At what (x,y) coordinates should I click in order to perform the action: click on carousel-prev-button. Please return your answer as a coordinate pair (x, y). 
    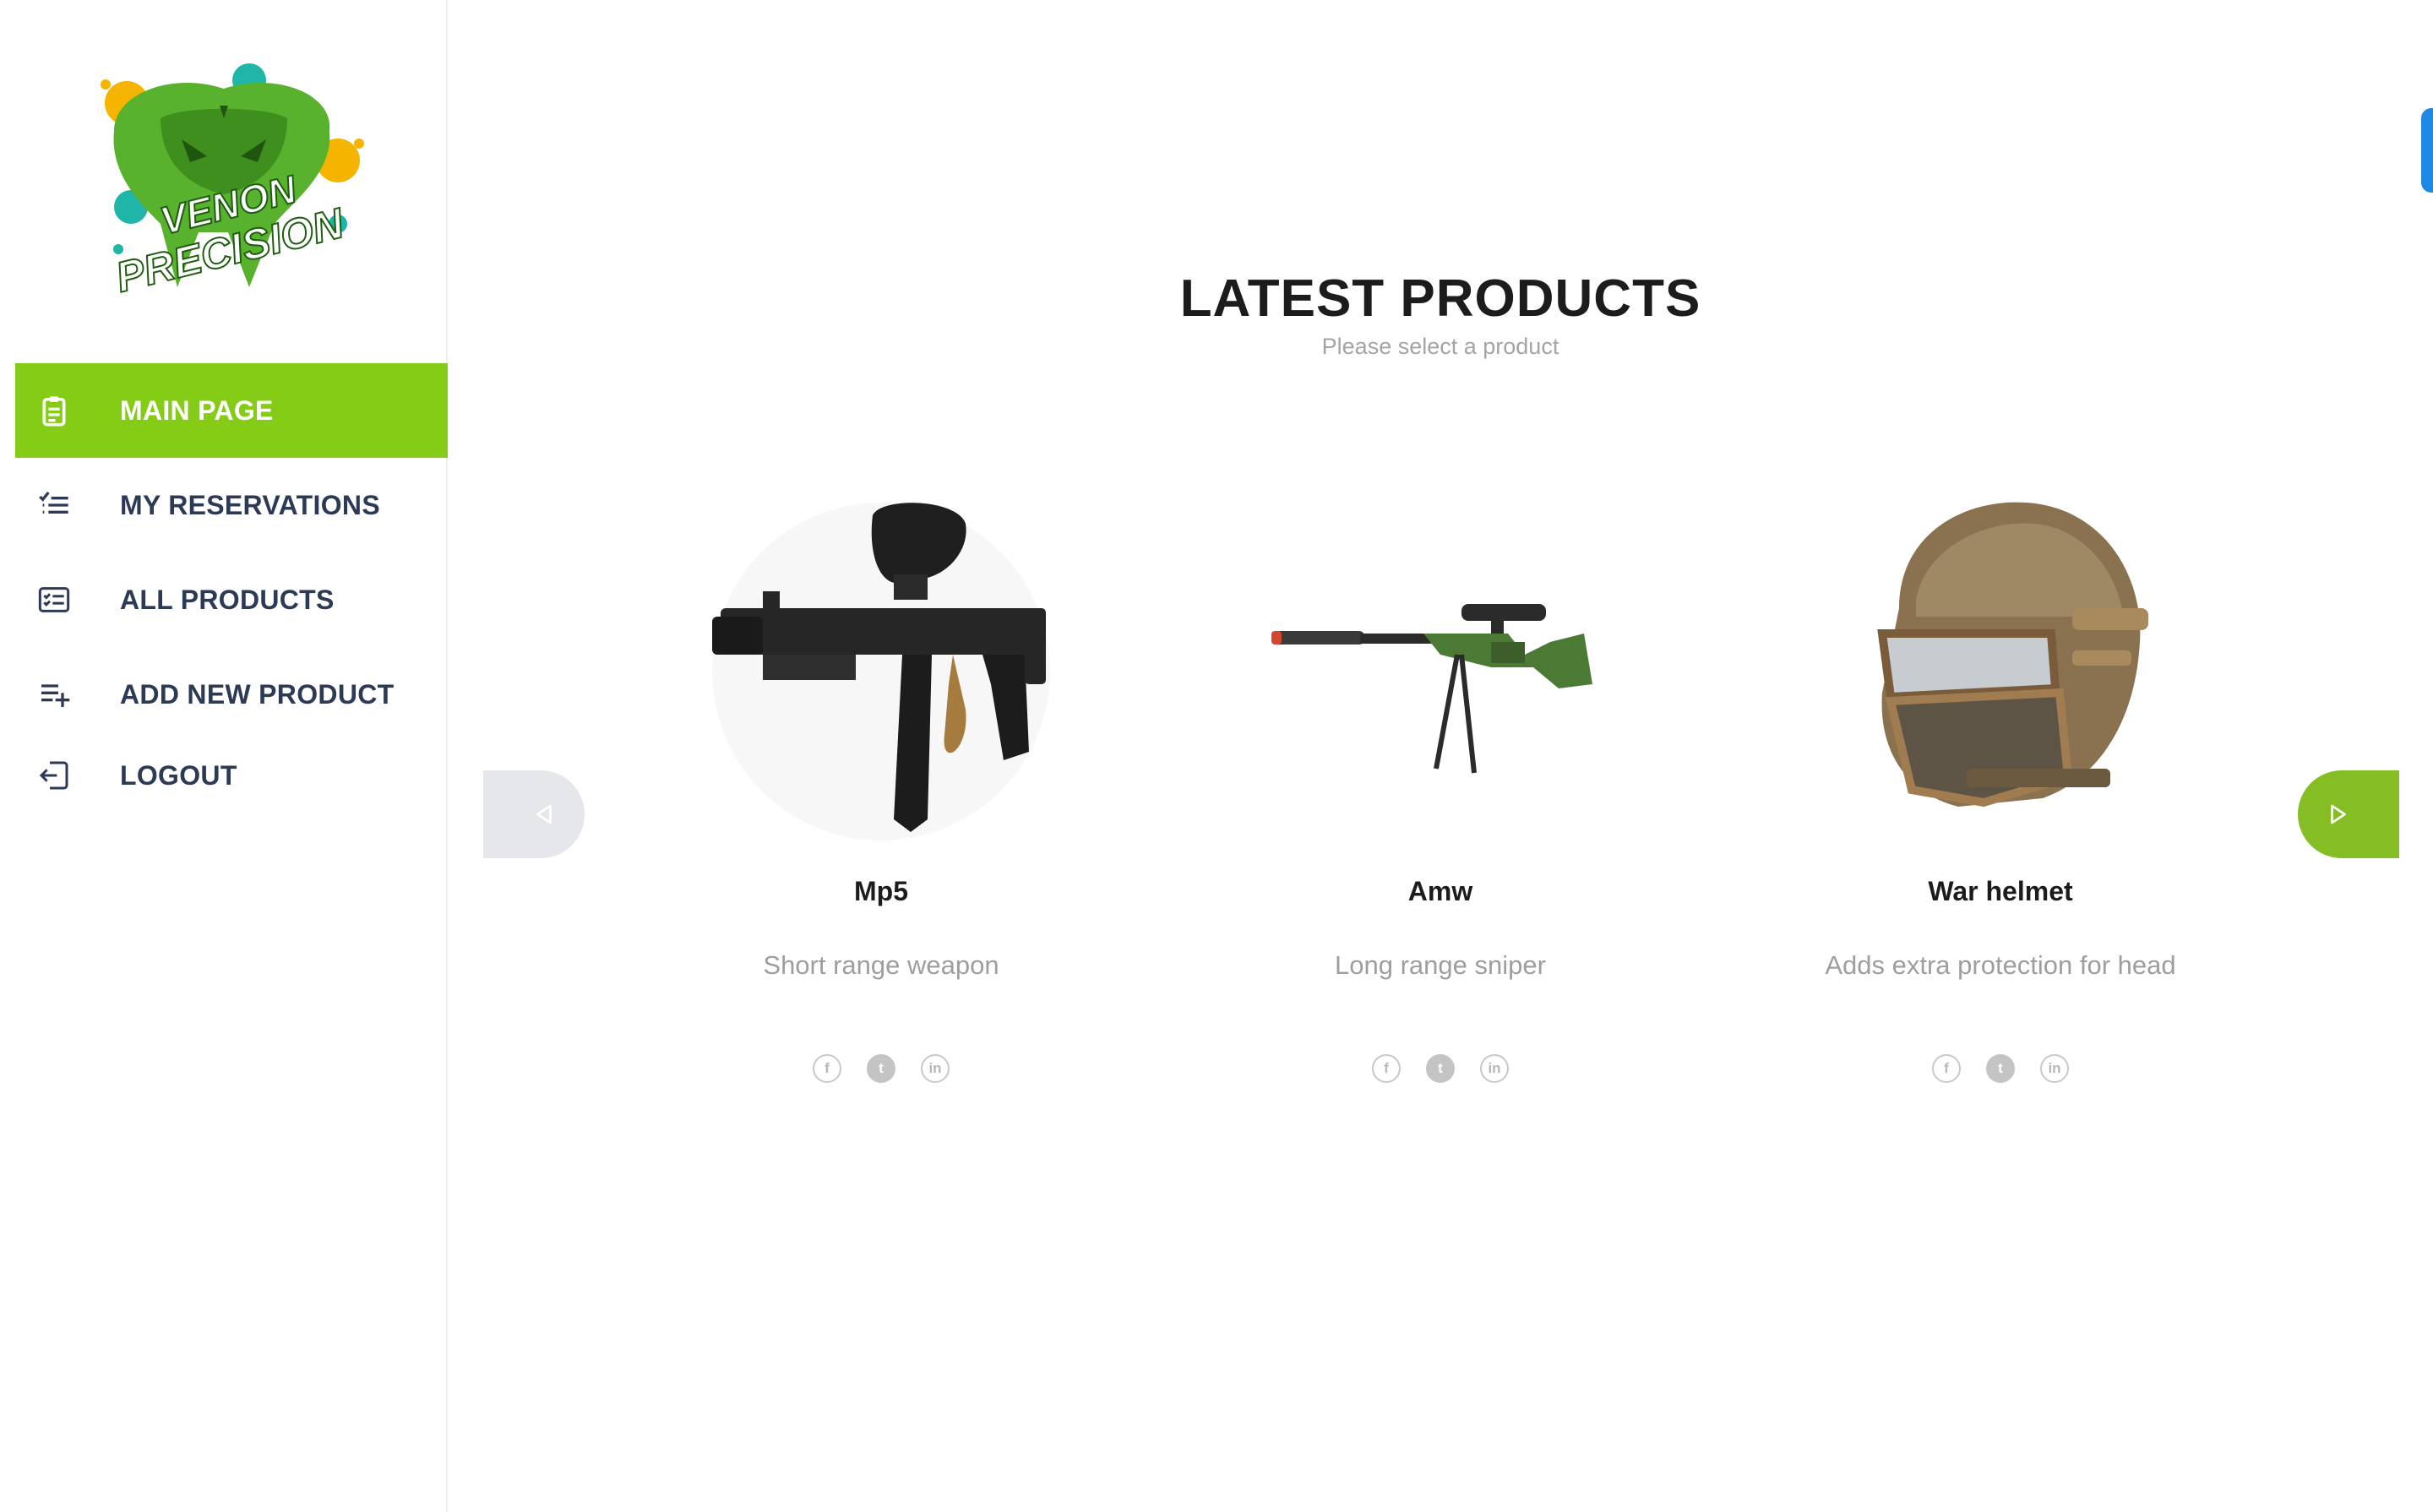
    Looking at the image, I should click on (534, 814).